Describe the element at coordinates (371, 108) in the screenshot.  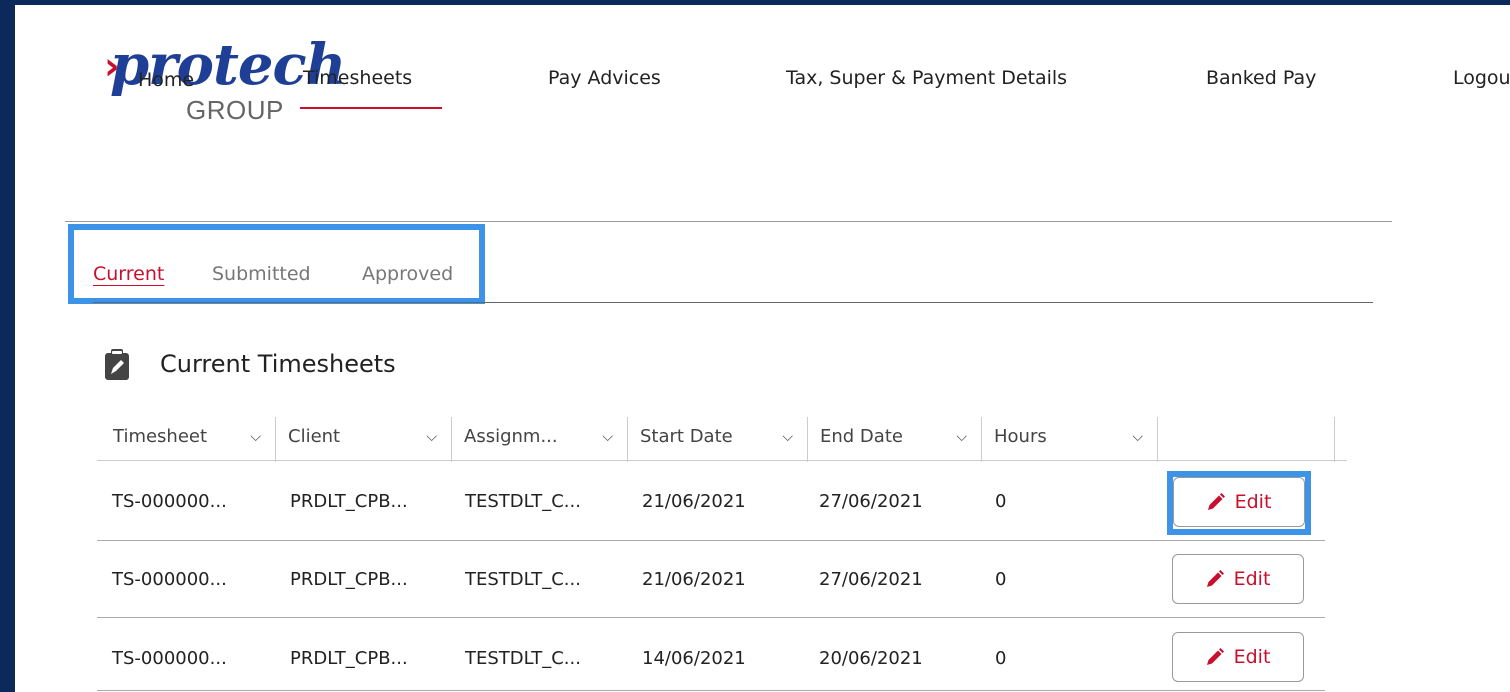
I see `logo-rule` at that location.